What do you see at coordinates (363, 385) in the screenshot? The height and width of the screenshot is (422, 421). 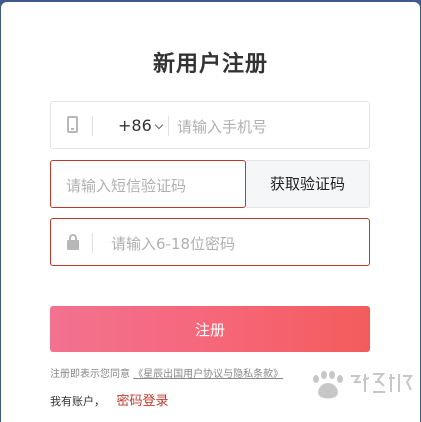 I see `baidu-jingyan-watermark` at bounding box center [363, 385].